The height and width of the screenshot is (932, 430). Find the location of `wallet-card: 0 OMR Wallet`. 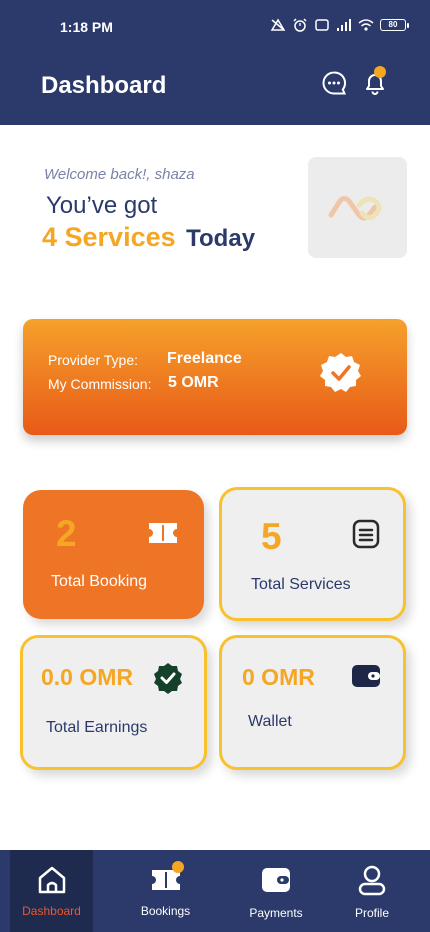

wallet-card: 0 OMR Wallet is located at coordinates (312, 702).